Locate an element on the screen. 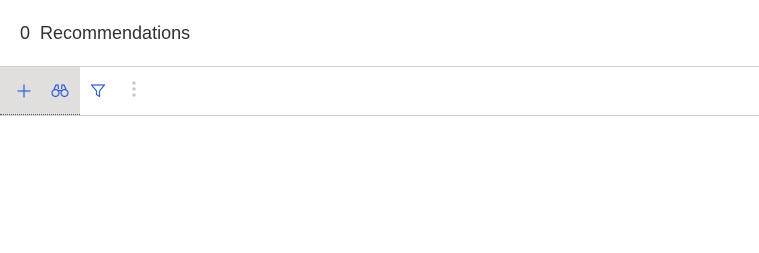 The height and width of the screenshot is (253, 759). more-options-button is located at coordinates (134, 91).